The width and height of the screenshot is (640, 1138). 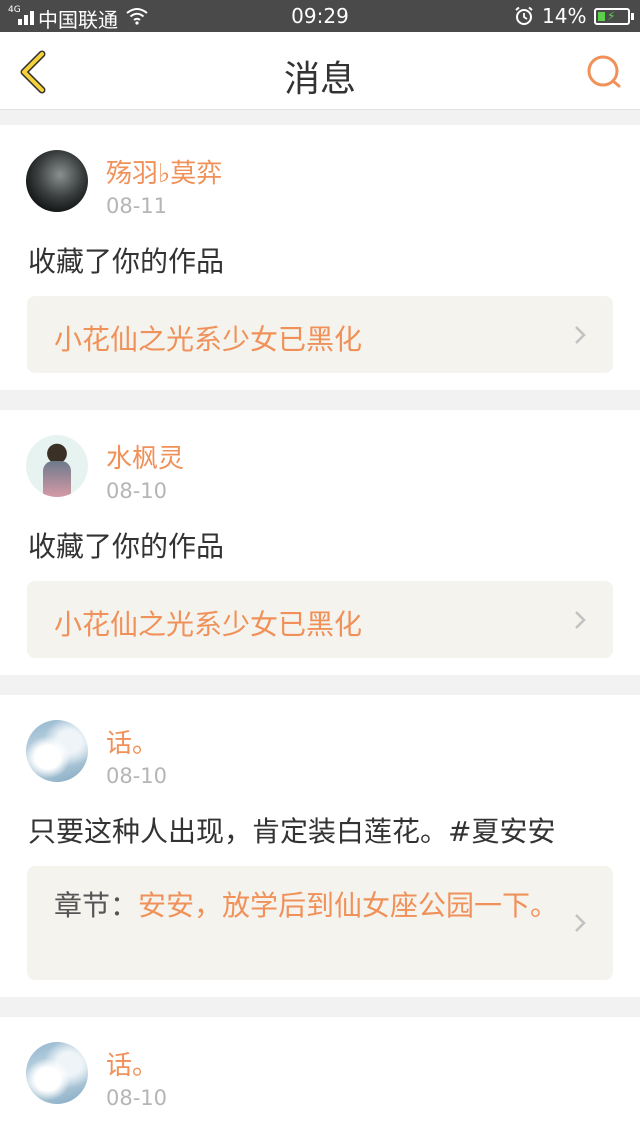 What do you see at coordinates (137, 206) in the screenshot?
I see `message-date: 08-11` at bounding box center [137, 206].